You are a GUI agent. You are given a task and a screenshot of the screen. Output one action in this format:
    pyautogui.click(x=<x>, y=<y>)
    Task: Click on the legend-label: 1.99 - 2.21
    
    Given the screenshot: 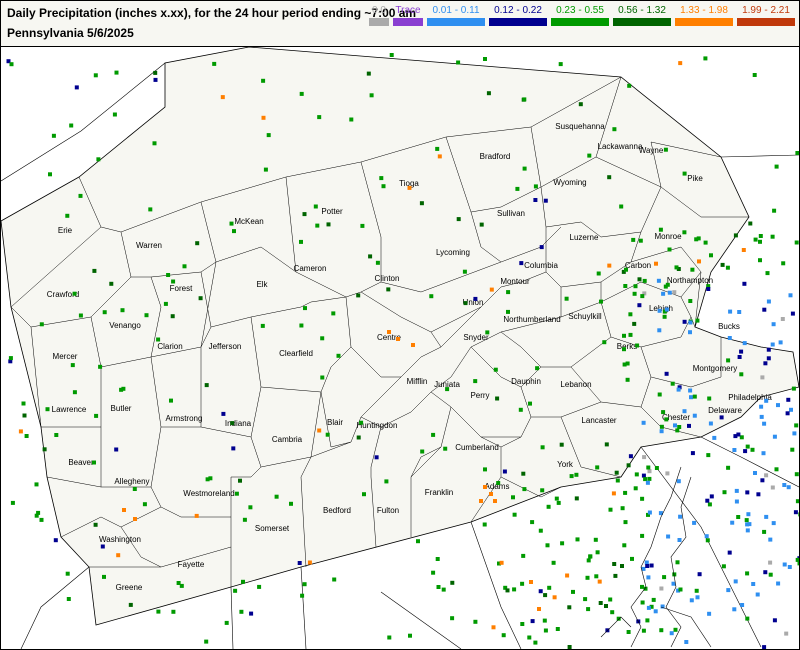 What is the action you would take?
    pyautogui.click(x=766, y=10)
    